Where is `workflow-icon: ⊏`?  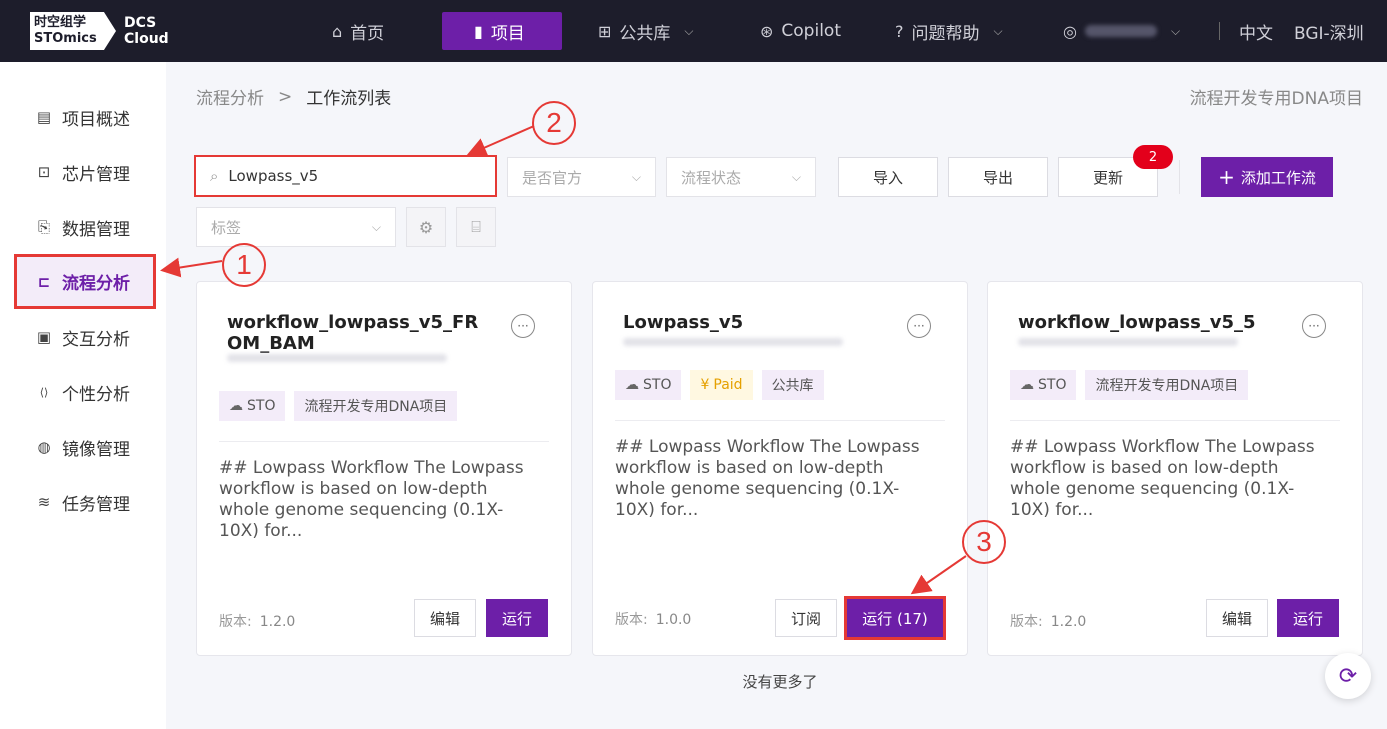 workflow-icon: ⊏ is located at coordinates (44, 281).